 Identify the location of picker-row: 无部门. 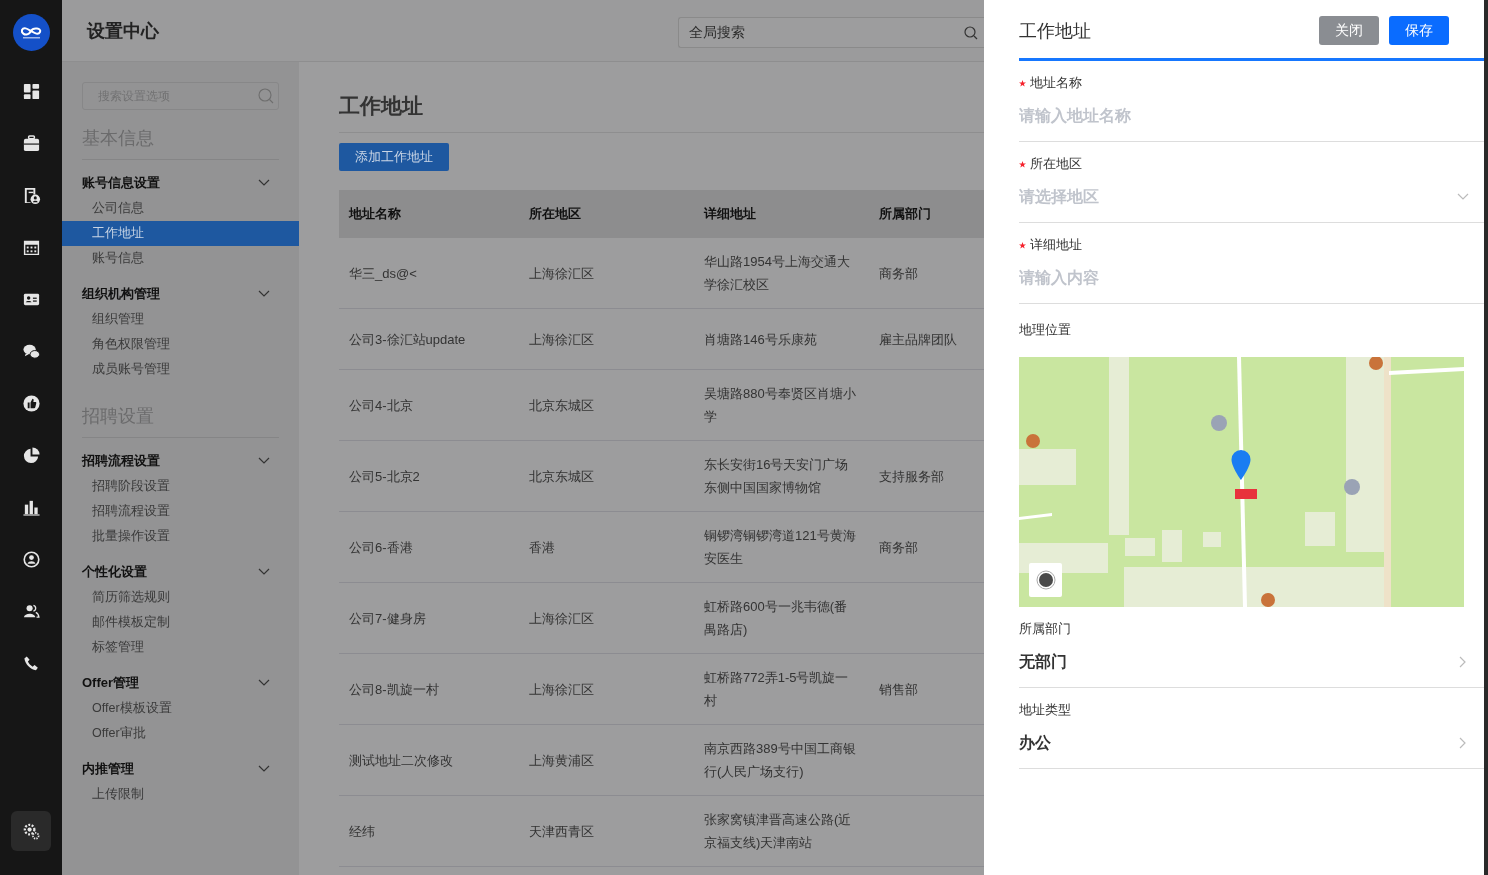
(1251, 662).